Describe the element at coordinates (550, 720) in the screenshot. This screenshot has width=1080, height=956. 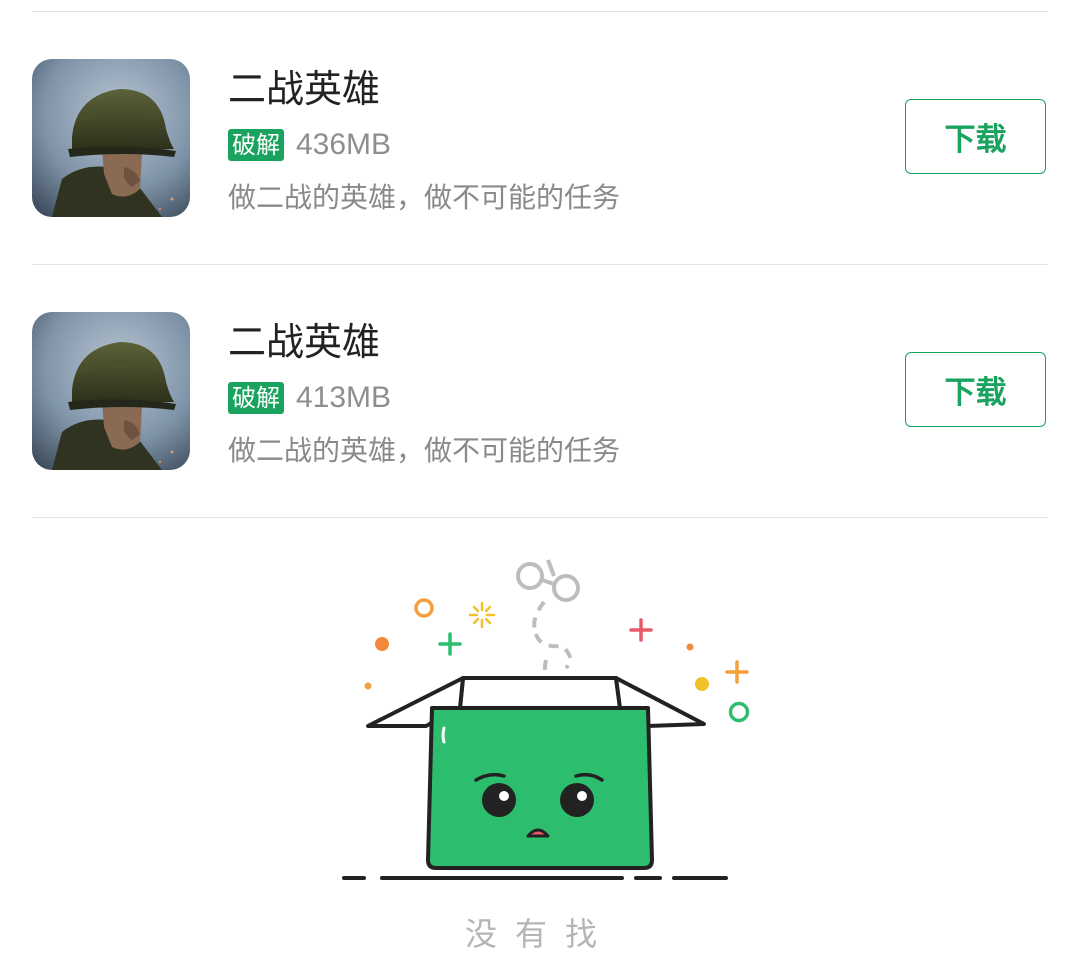
I see `empty-box-illustration` at that location.